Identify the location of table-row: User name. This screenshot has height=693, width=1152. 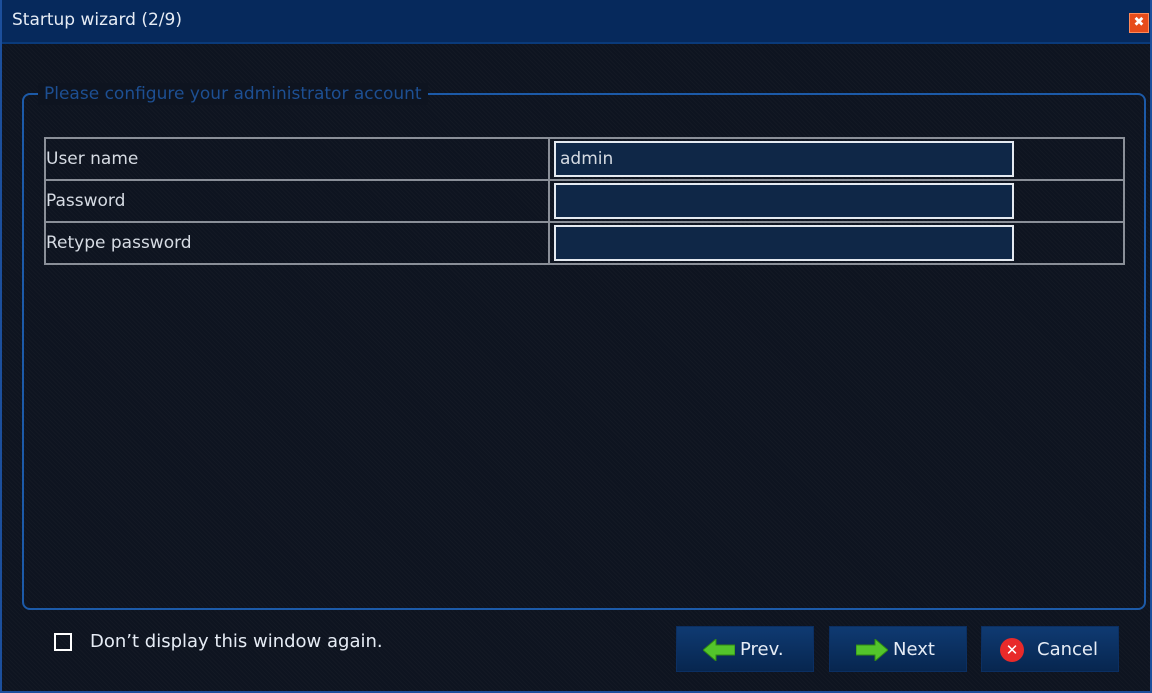
(584, 159).